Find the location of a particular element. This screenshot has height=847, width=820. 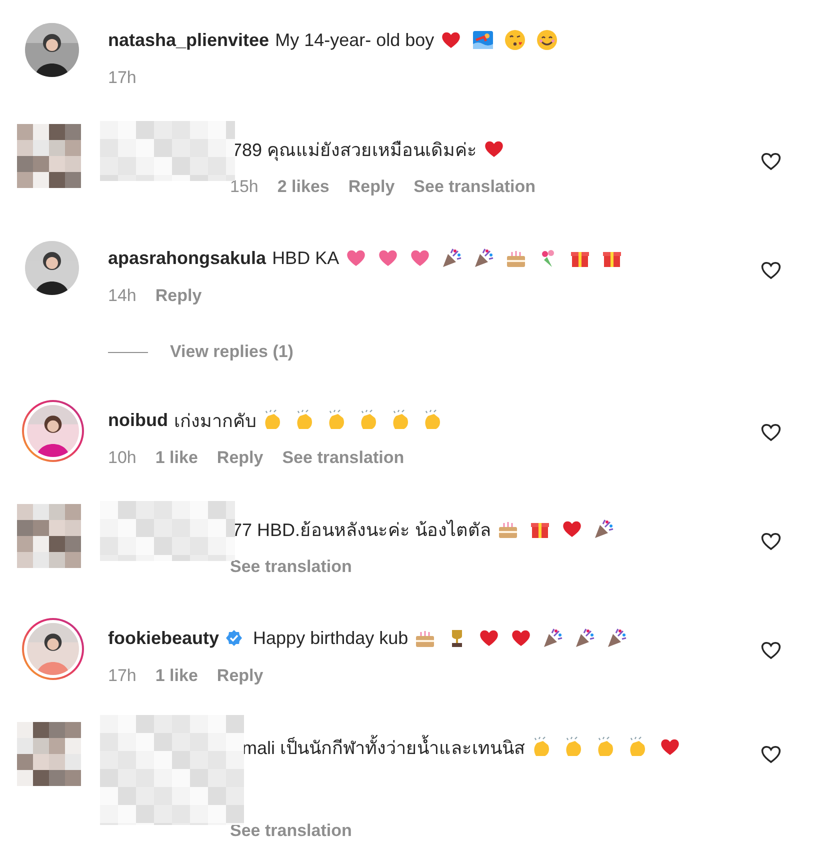

comment-text: Happy birthday kub is located at coordinates (330, 638).